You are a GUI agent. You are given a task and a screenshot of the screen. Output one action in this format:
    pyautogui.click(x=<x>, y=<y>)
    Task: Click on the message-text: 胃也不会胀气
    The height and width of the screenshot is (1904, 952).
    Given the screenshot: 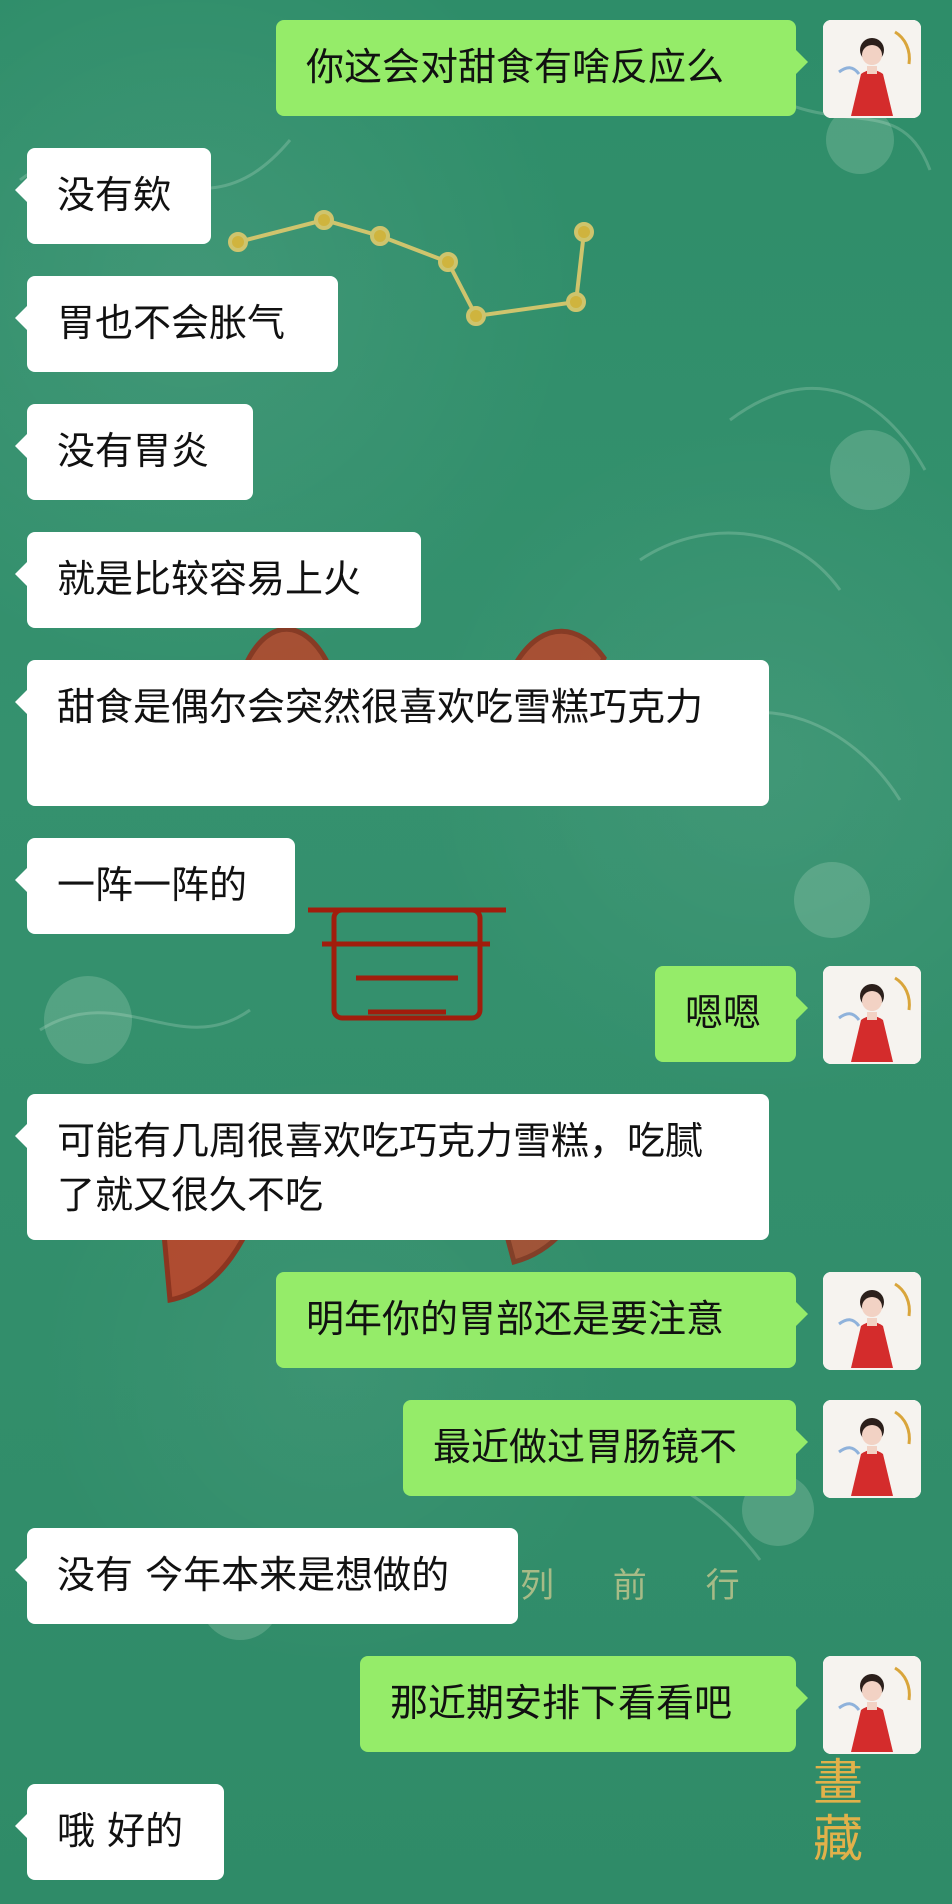 What is the action you would take?
    pyautogui.click(x=171, y=323)
    